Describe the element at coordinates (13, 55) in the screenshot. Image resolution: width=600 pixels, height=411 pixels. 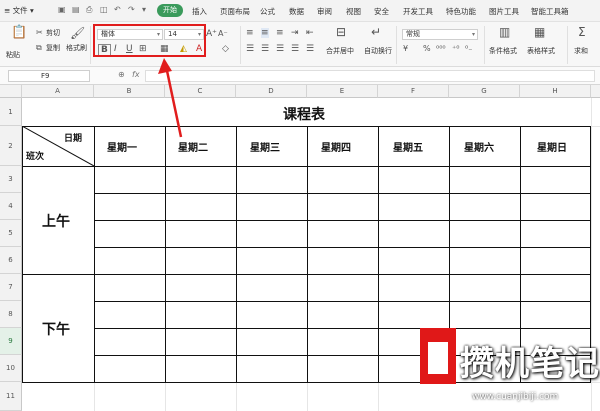
I see `paste-button: 粘贴` at that location.